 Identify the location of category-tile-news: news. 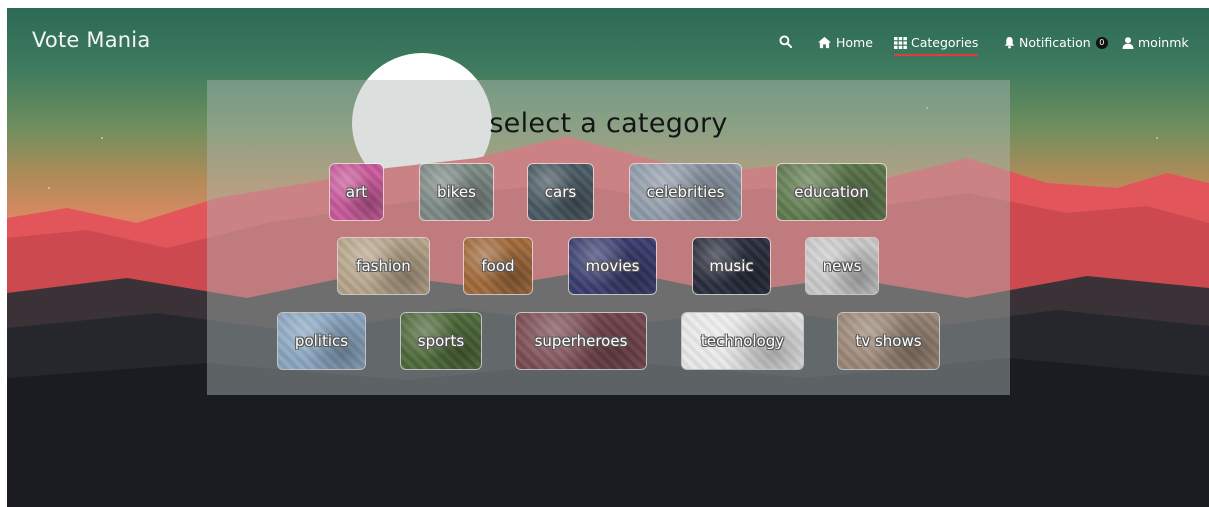
(842, 266).